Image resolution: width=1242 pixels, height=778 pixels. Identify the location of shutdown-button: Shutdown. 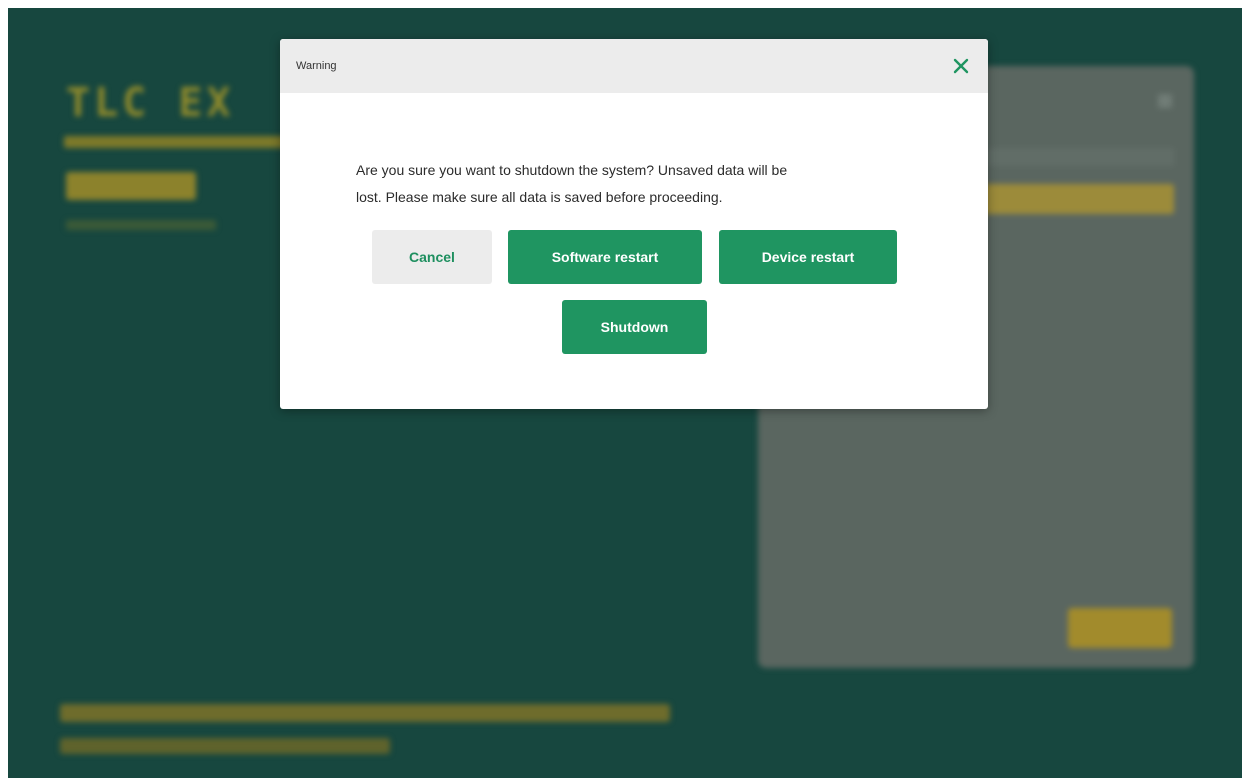
(634, 327).